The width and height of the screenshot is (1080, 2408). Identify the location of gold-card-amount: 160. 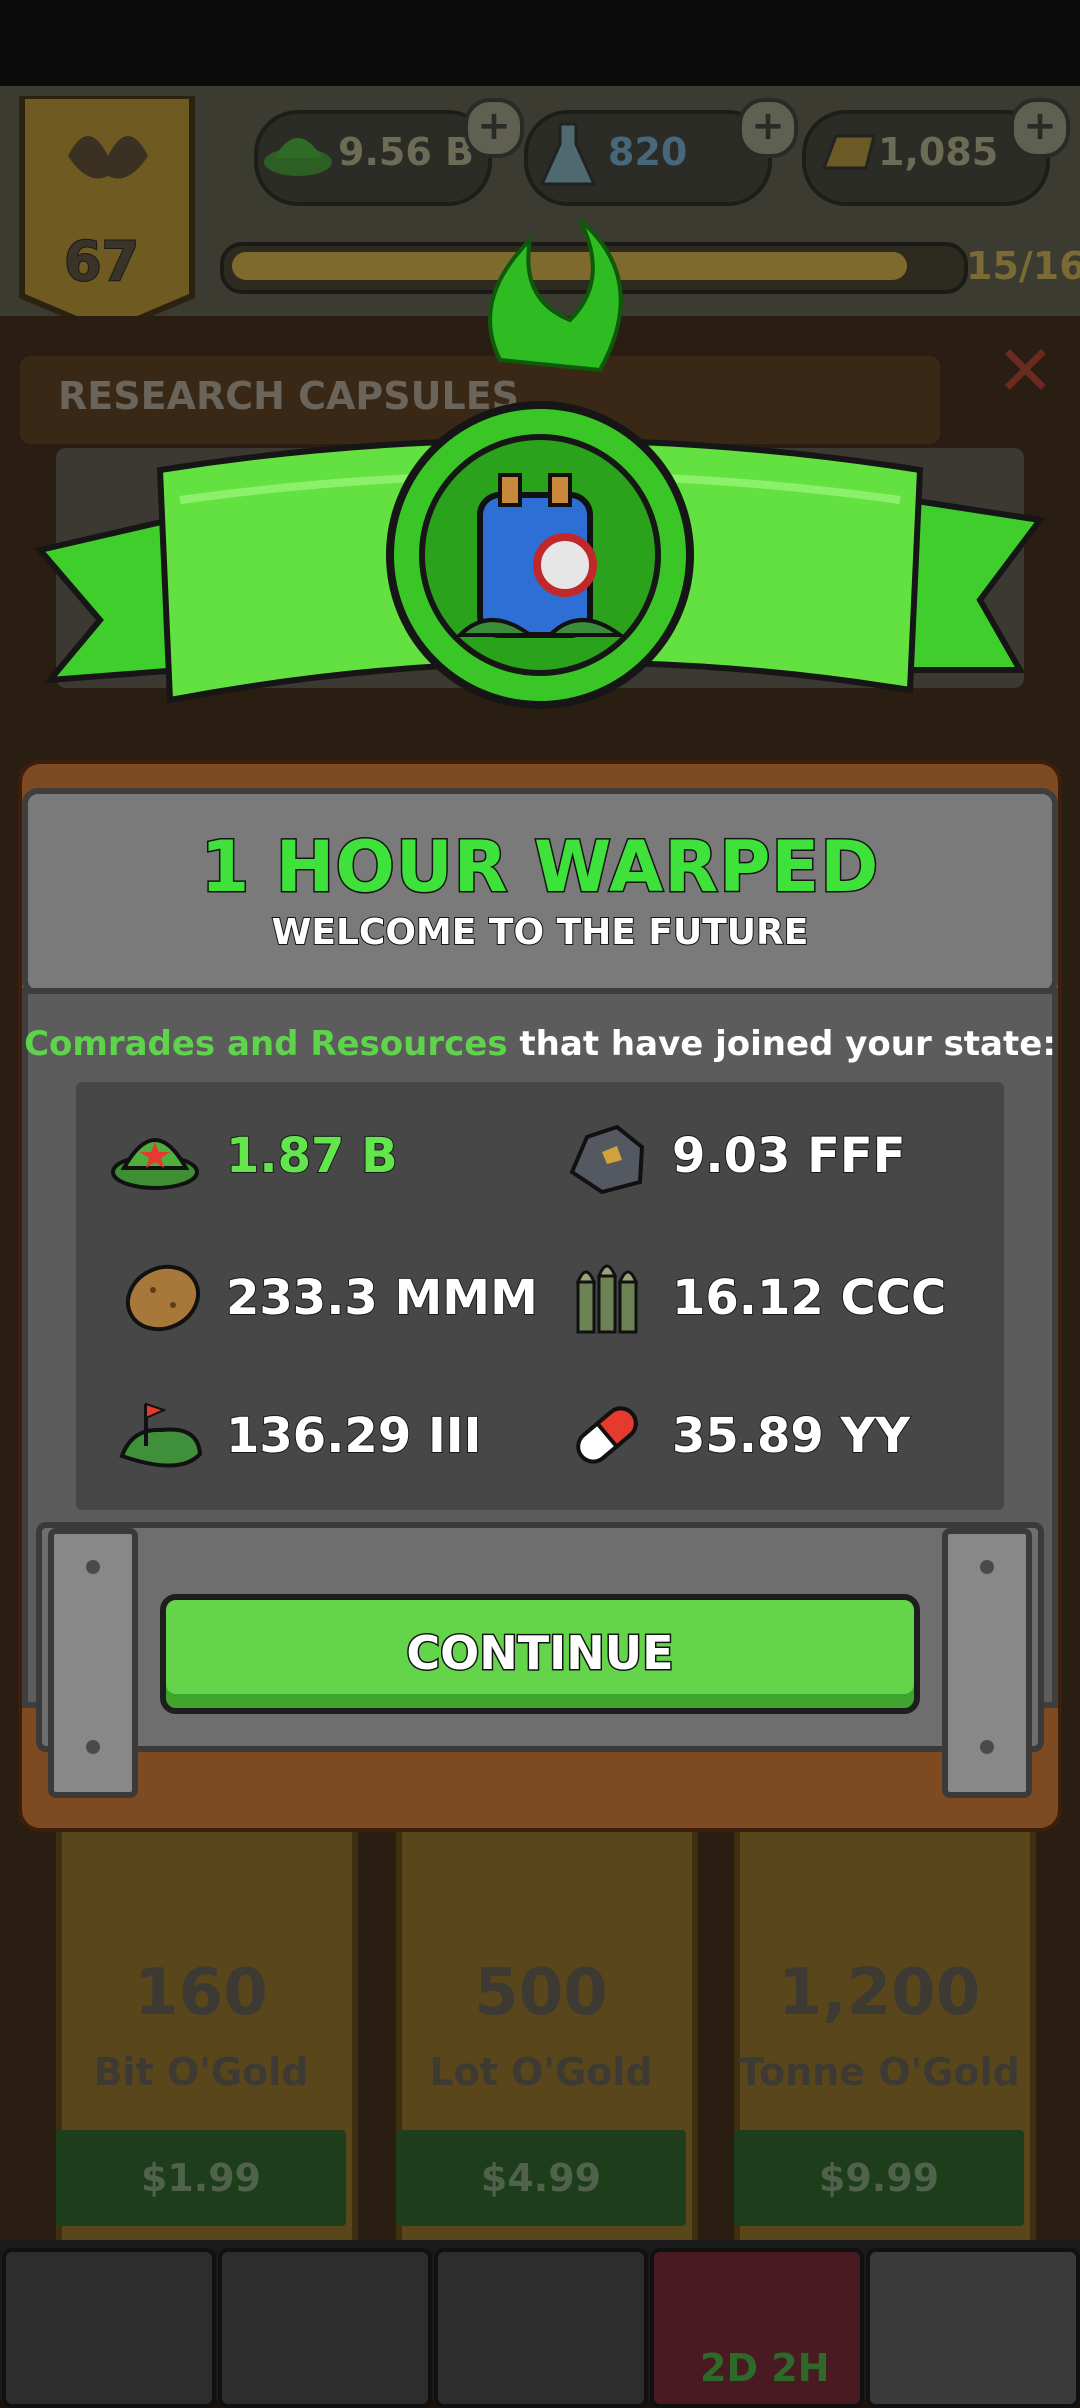
(201, 1993).